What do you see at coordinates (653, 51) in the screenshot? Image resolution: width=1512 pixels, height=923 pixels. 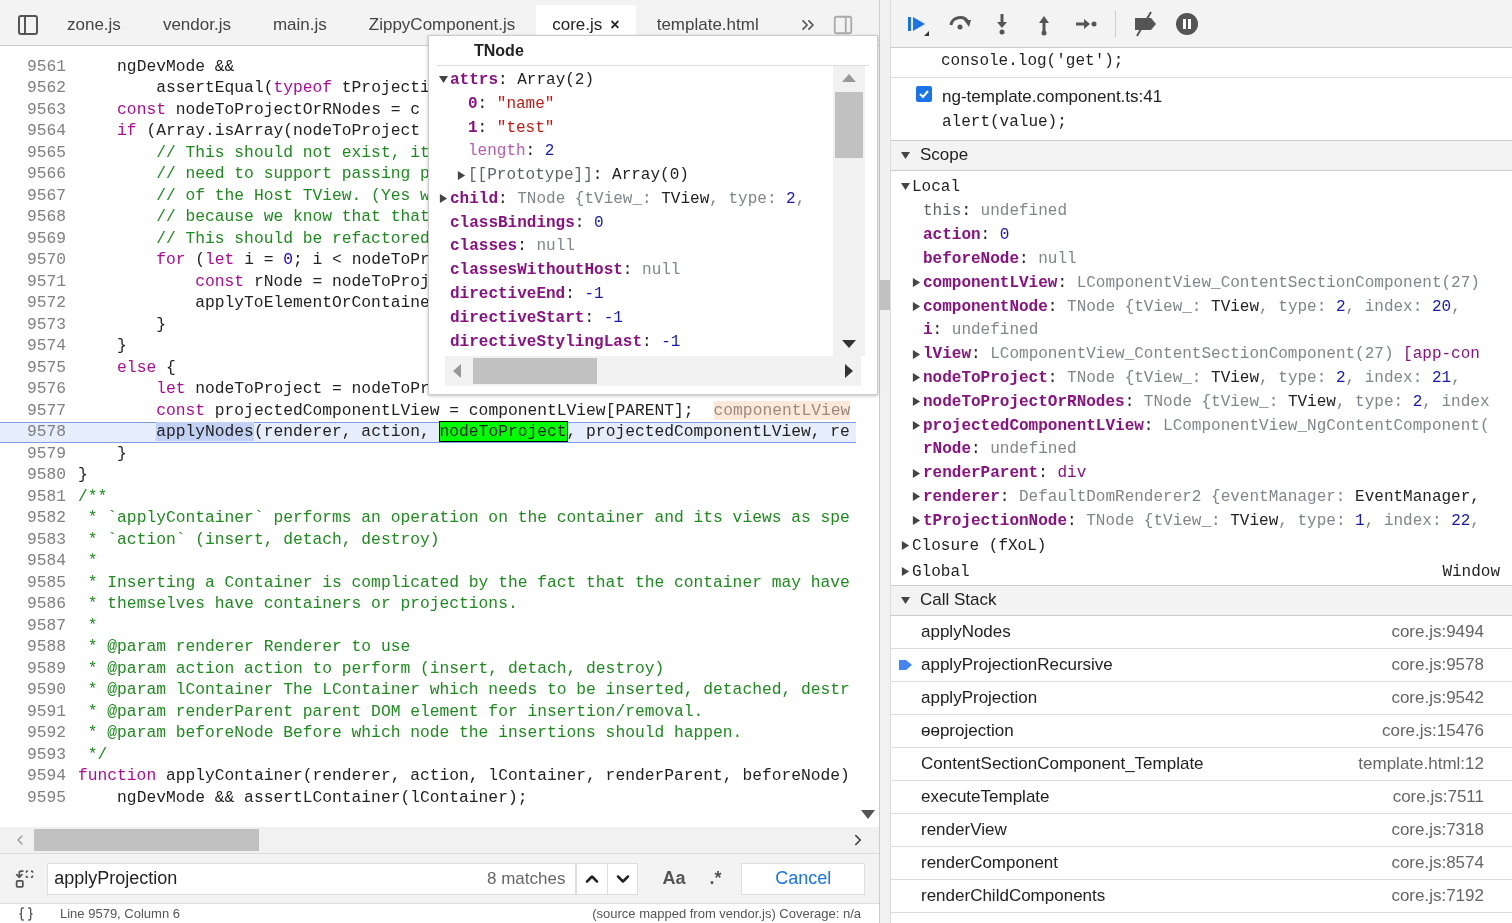 I see `popover-title: TNode` at bounding box center [653, 51].